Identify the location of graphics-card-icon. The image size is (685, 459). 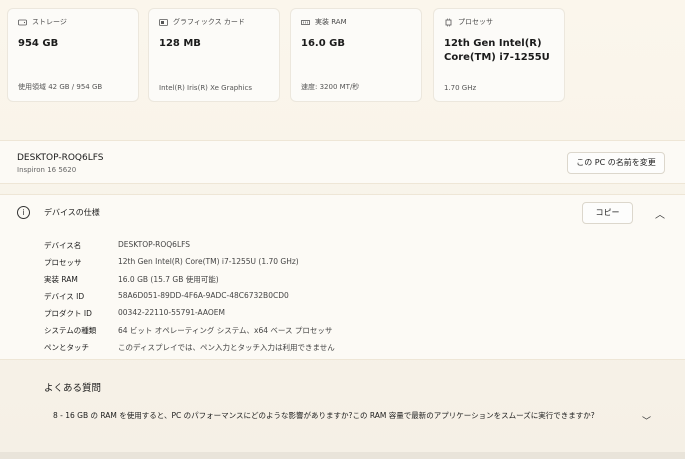
(163, 22).